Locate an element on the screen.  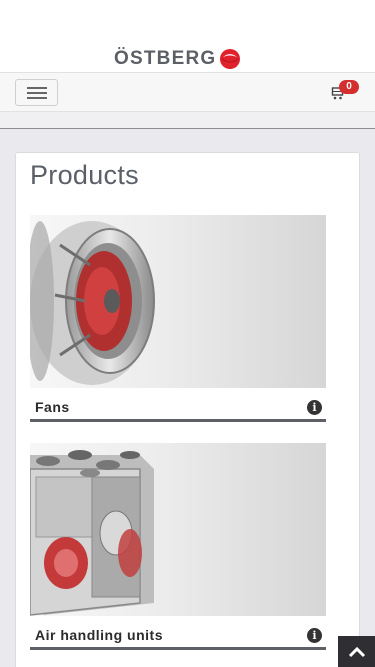
site-header: ÖSTBERG is located at coordinates (187, 36).